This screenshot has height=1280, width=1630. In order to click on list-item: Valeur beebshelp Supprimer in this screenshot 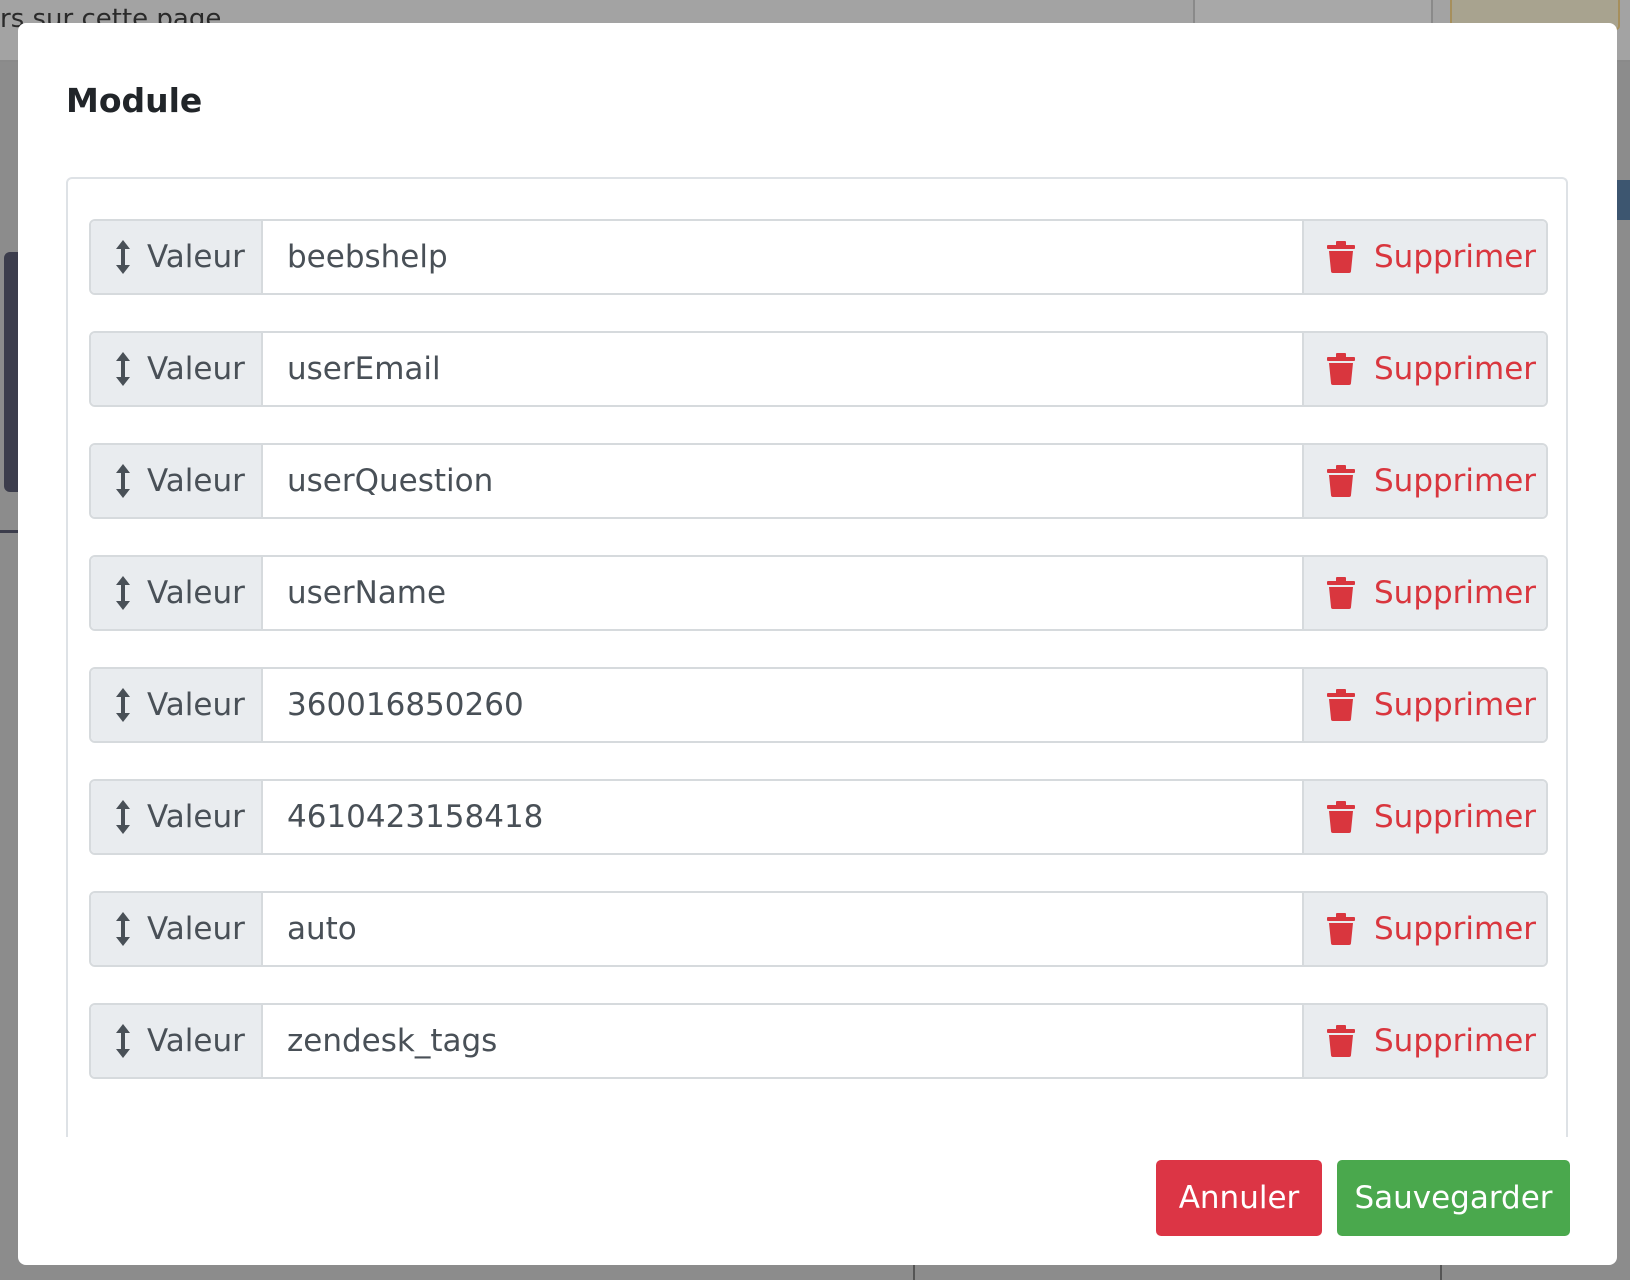, I will do `click(818, 257)`.